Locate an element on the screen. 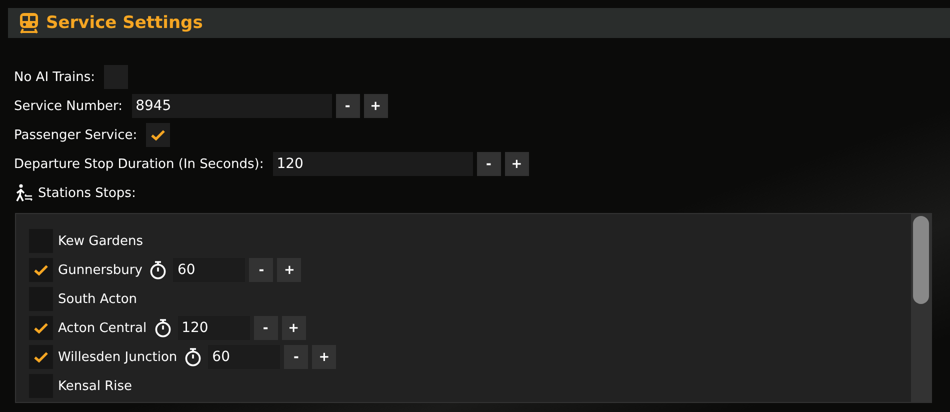 This screenshot has height=412, width=950. field-label: Service Number: is located at coordinates (68, 106).